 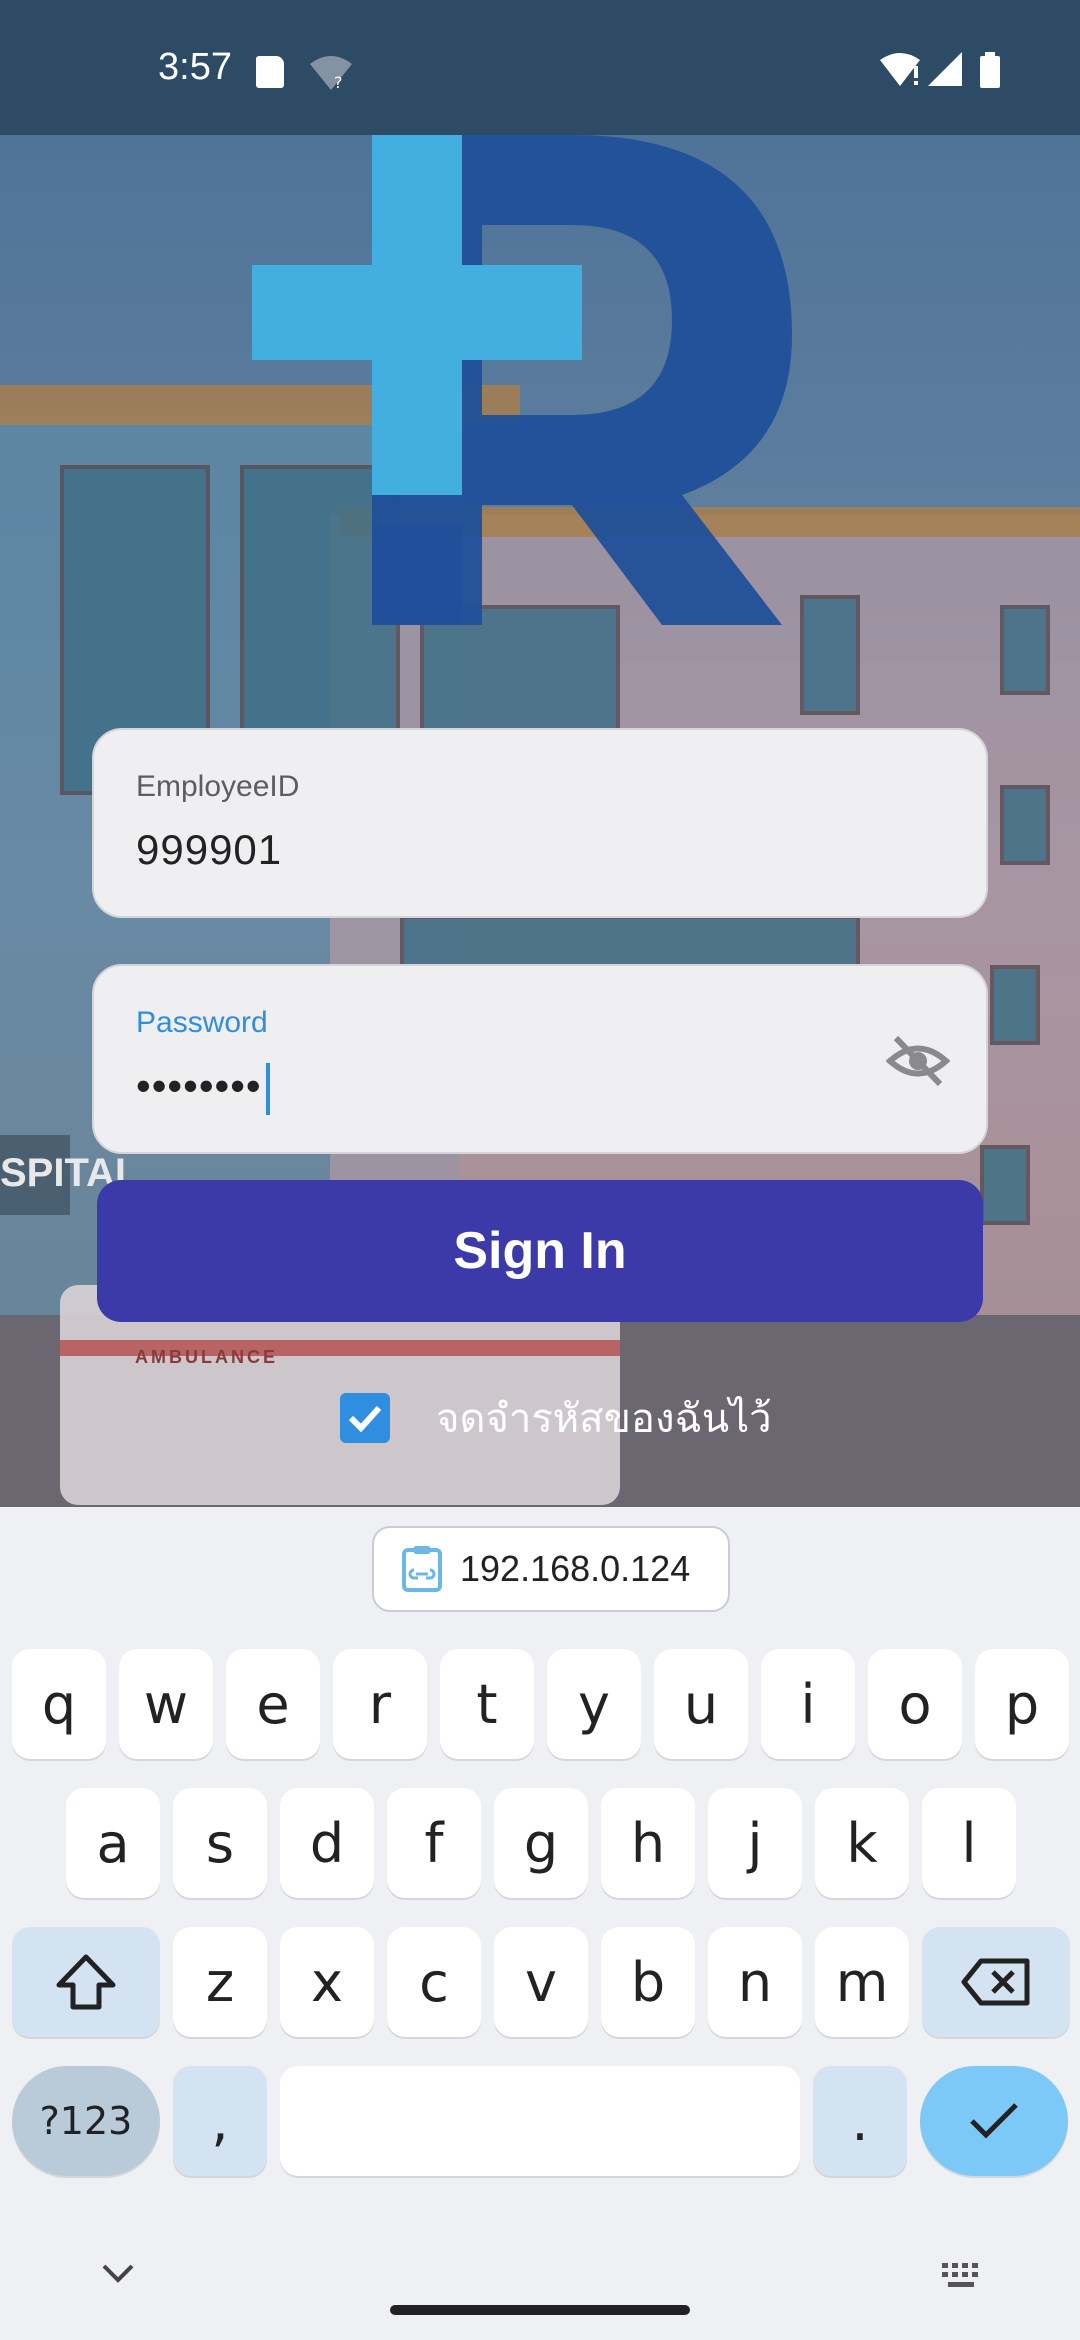 I want to click on hide-keyboard-chevron-icon, so click(x=118, y=2273).